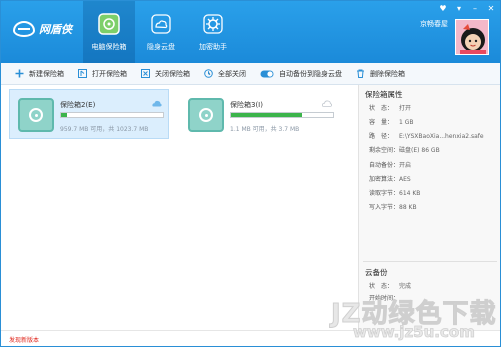 The height and width of the screenshot is (347, 501). Describe the element at coordinates (376, 272) in the screenshot. I see `cloud-backup-title: 云备份` at that location.